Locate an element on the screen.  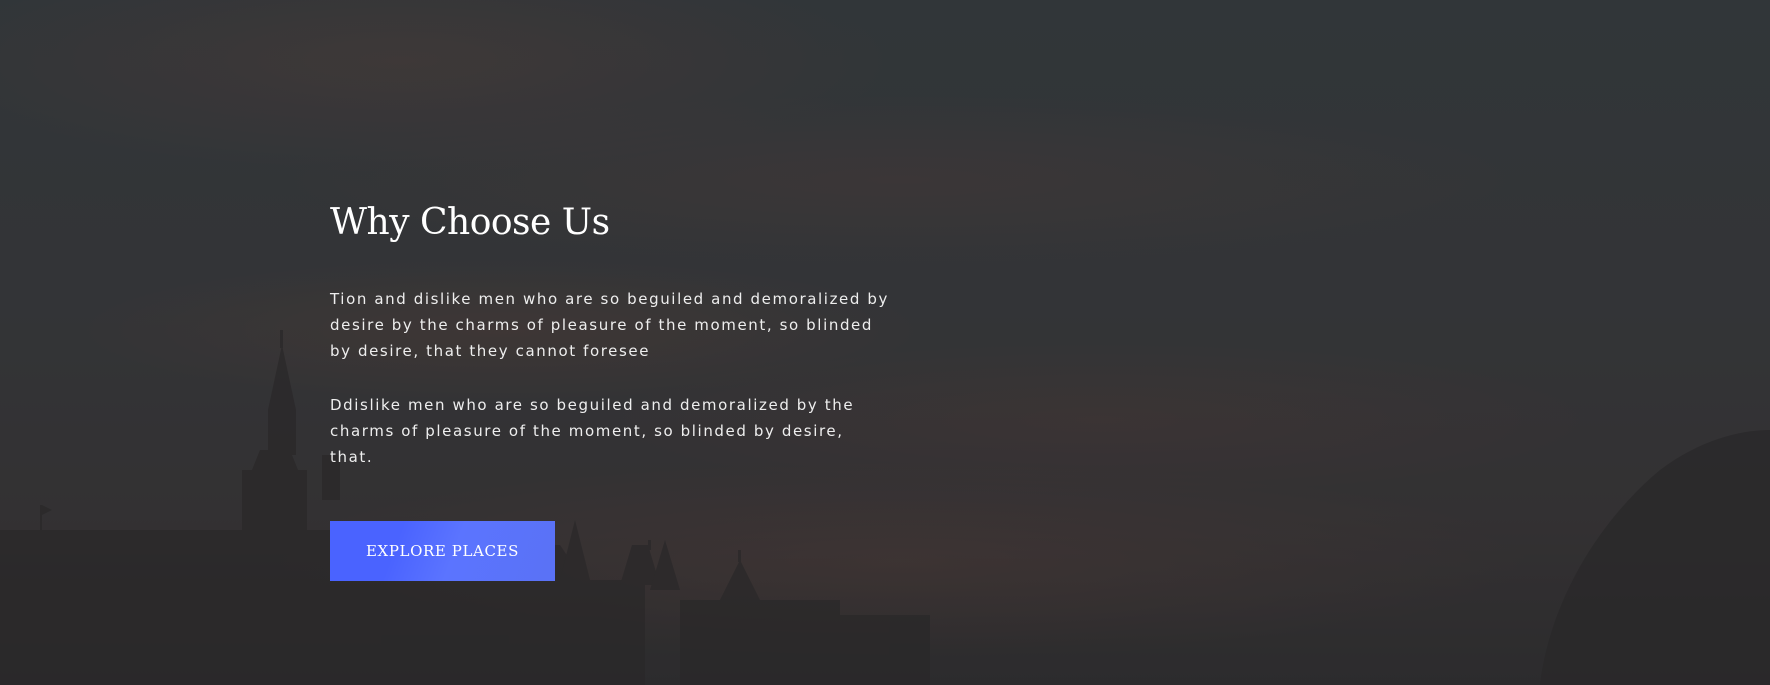
section-title: Why Choose Us is located at coordinates (470, 222).